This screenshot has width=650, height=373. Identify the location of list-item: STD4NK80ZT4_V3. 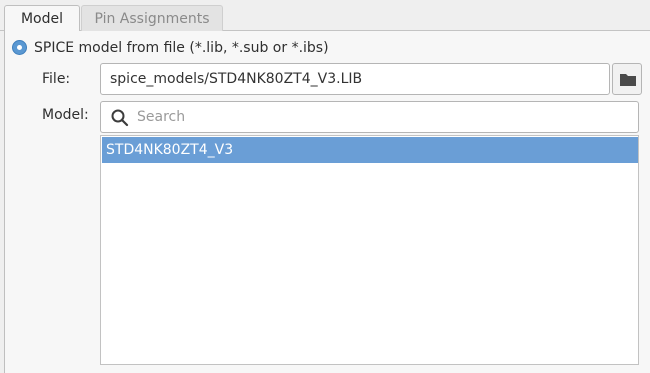
(370, 150).